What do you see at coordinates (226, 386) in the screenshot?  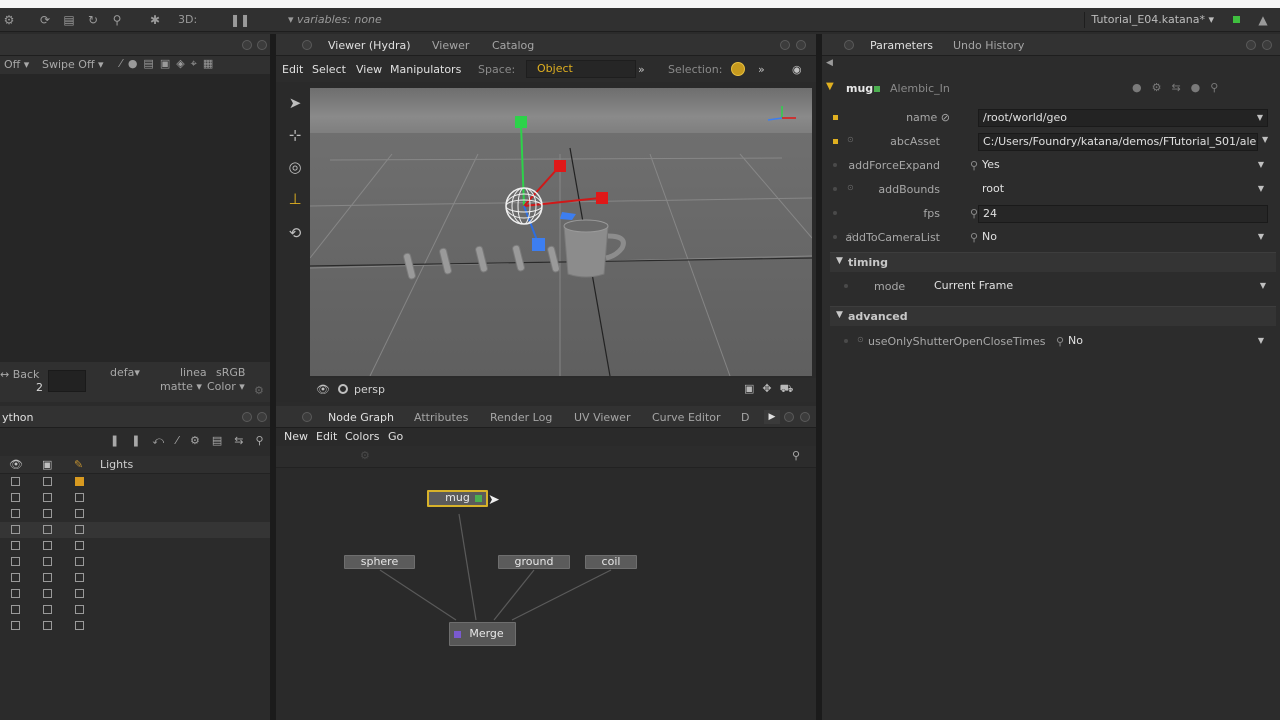 I see `color-dropdown: Color ▾` at bounding box center [226, 386].